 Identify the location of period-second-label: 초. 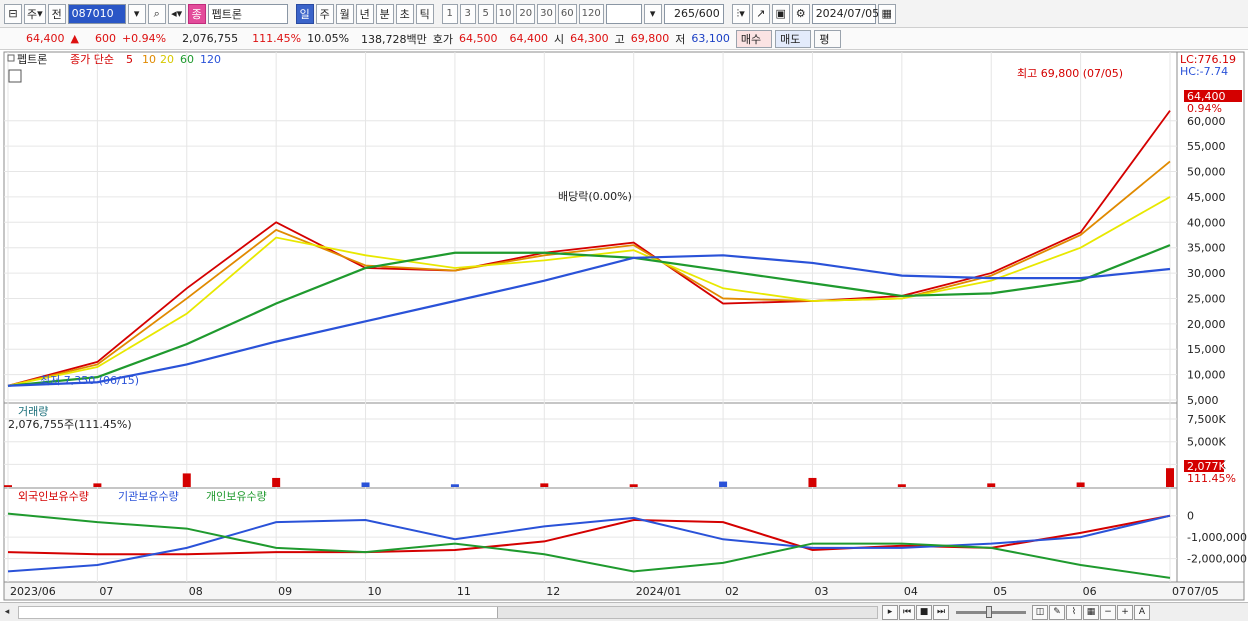
(404, 14).